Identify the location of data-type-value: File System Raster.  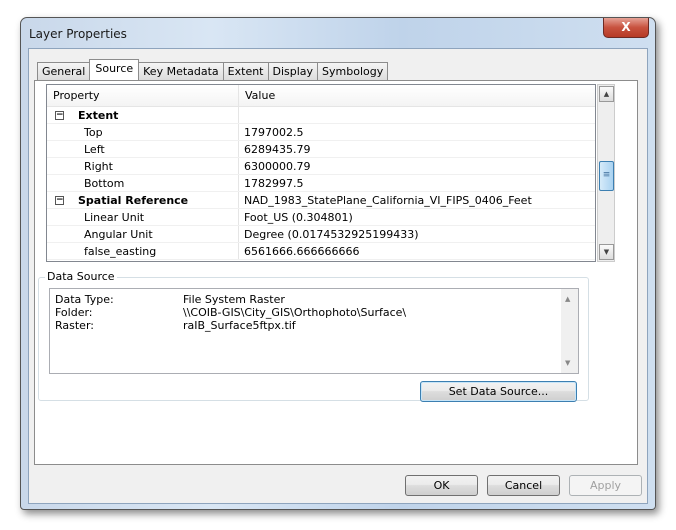
(234, 299).